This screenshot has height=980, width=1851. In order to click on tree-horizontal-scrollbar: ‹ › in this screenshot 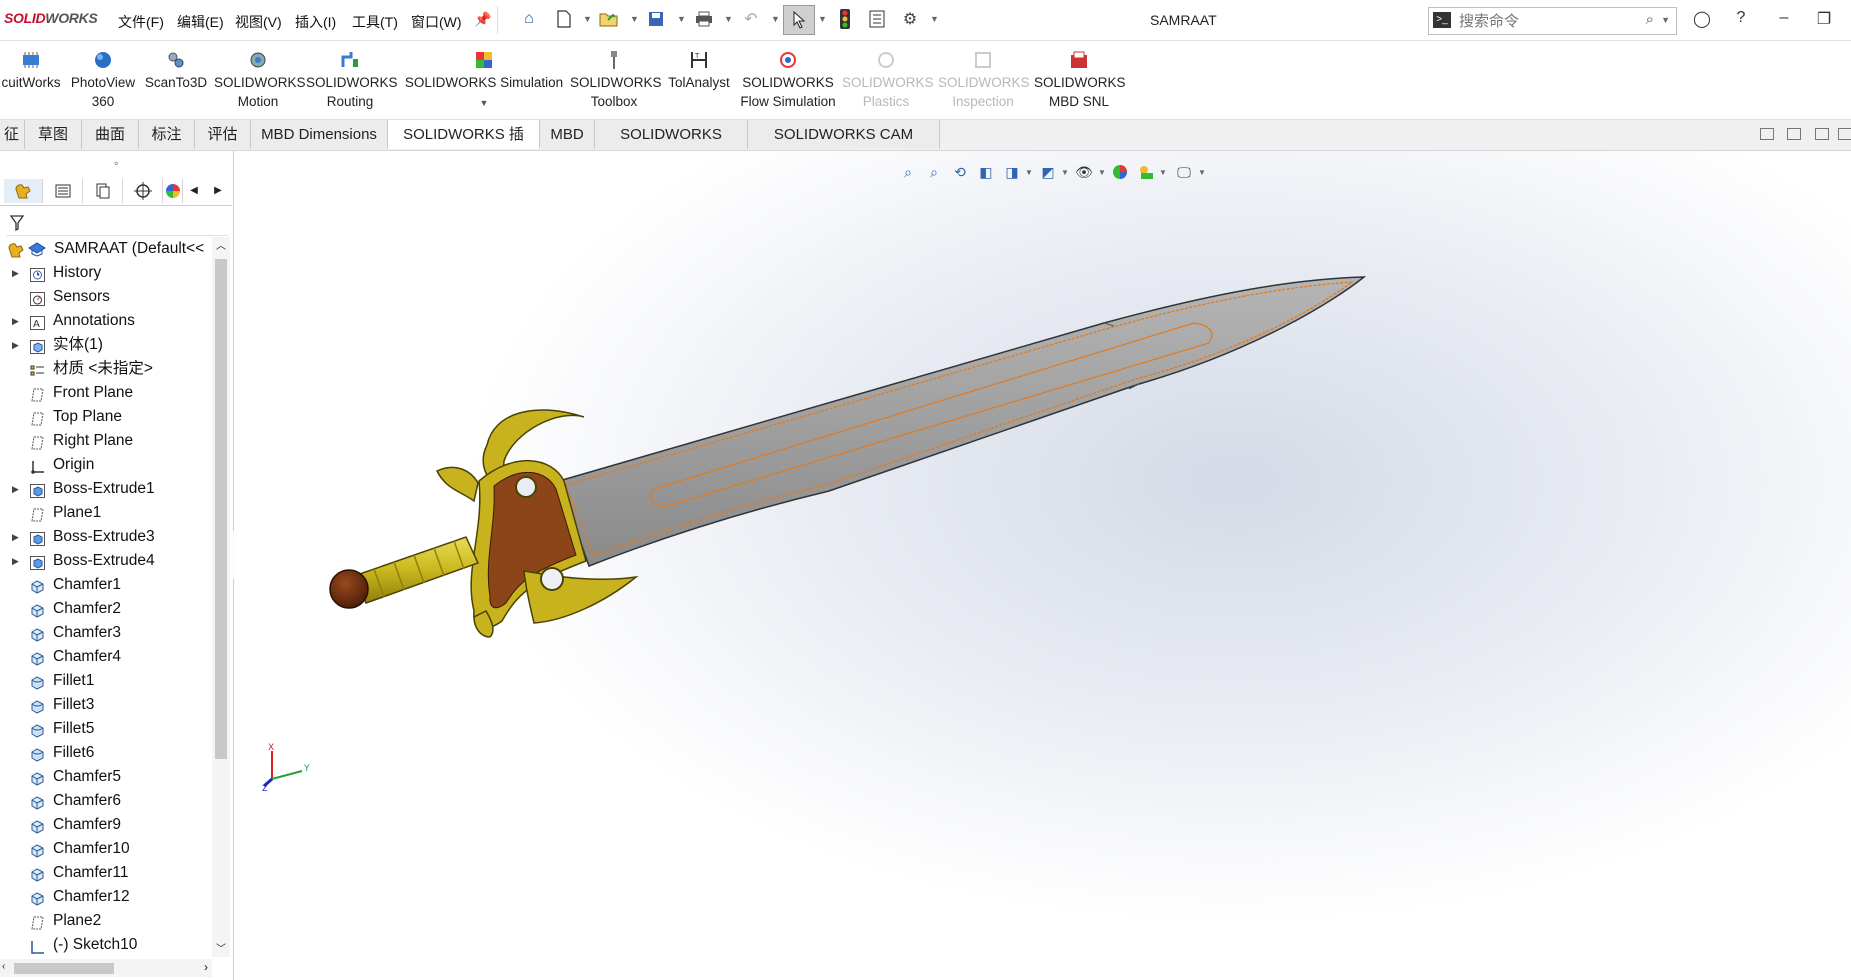, I will do `click(106, 968)`.